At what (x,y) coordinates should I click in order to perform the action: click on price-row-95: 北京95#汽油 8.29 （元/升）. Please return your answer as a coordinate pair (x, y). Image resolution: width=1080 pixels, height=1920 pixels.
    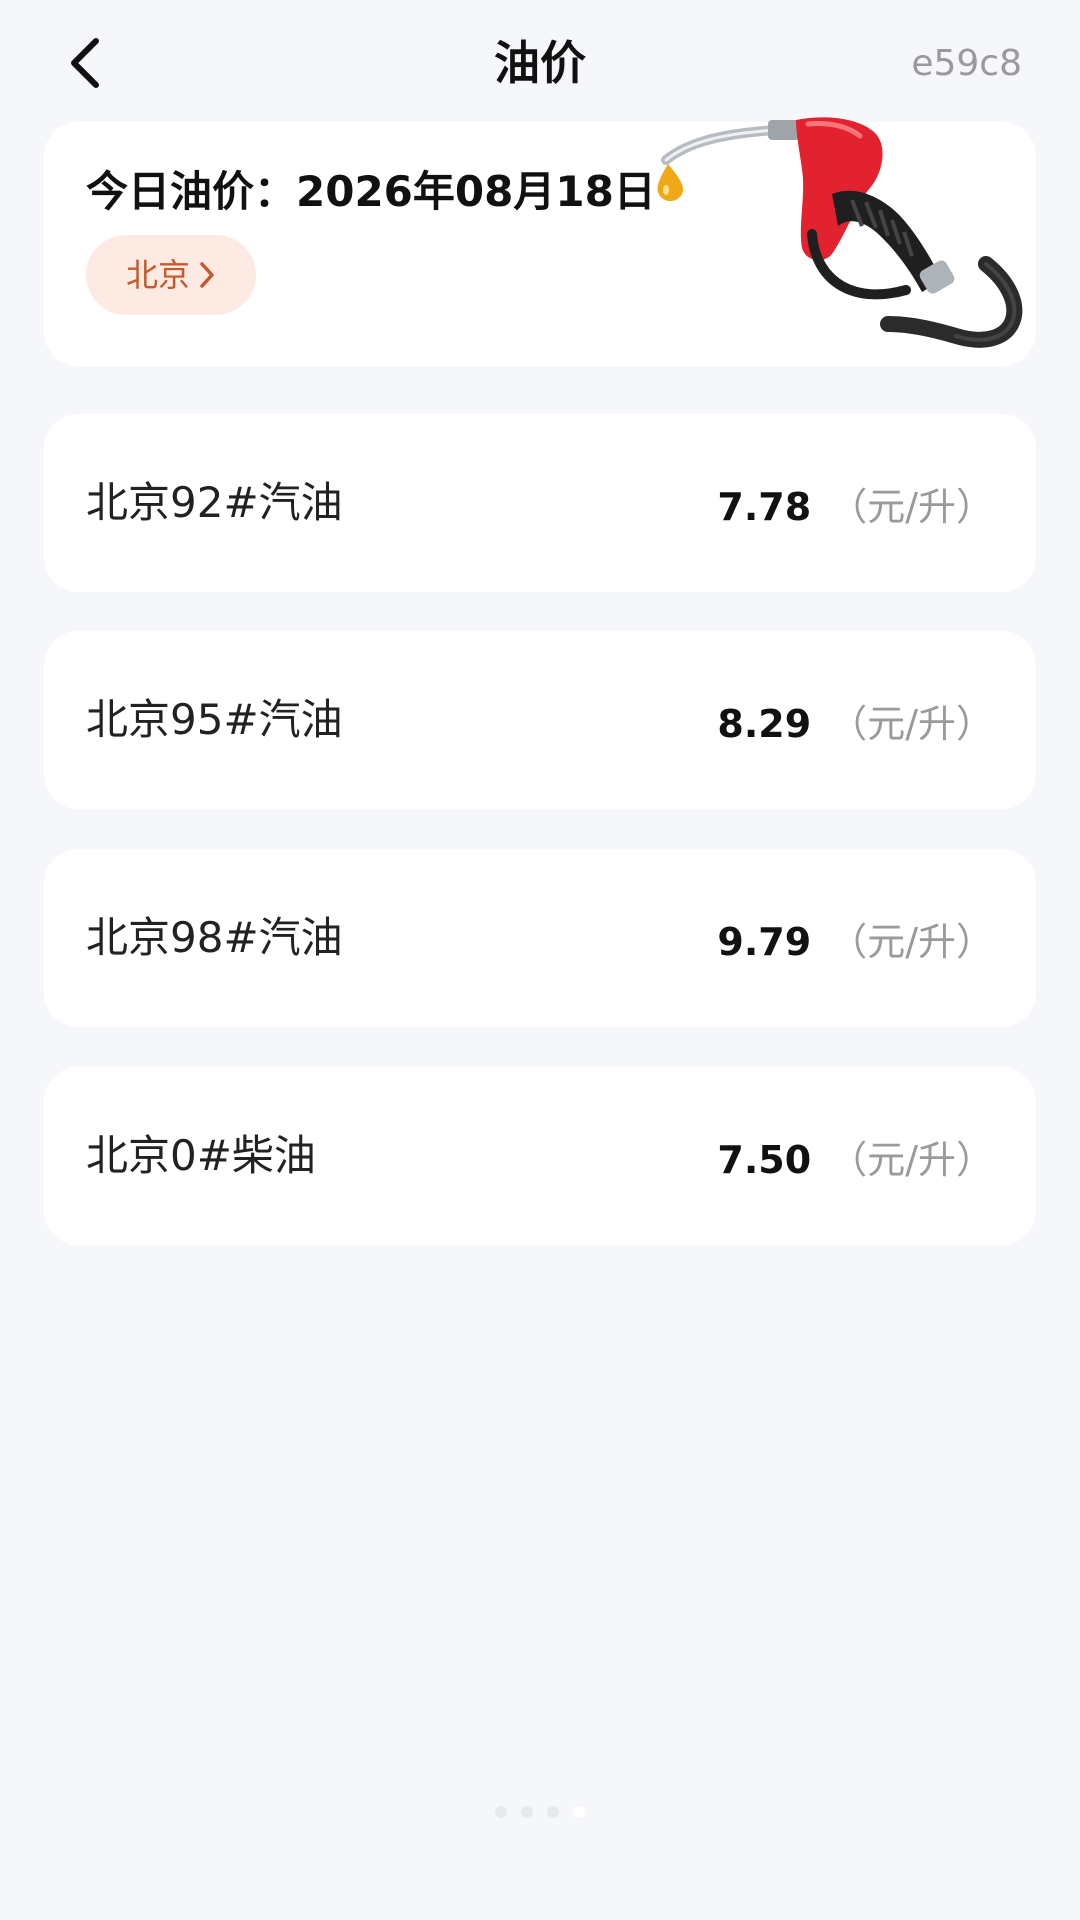
    Looking at the image, I should click on (540, 720).